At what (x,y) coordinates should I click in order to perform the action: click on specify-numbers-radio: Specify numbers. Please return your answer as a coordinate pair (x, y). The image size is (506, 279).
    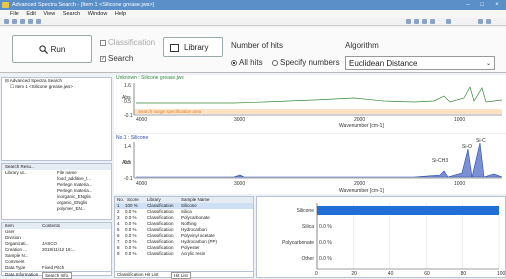
    Looking at the image, I should click on (306, 62).